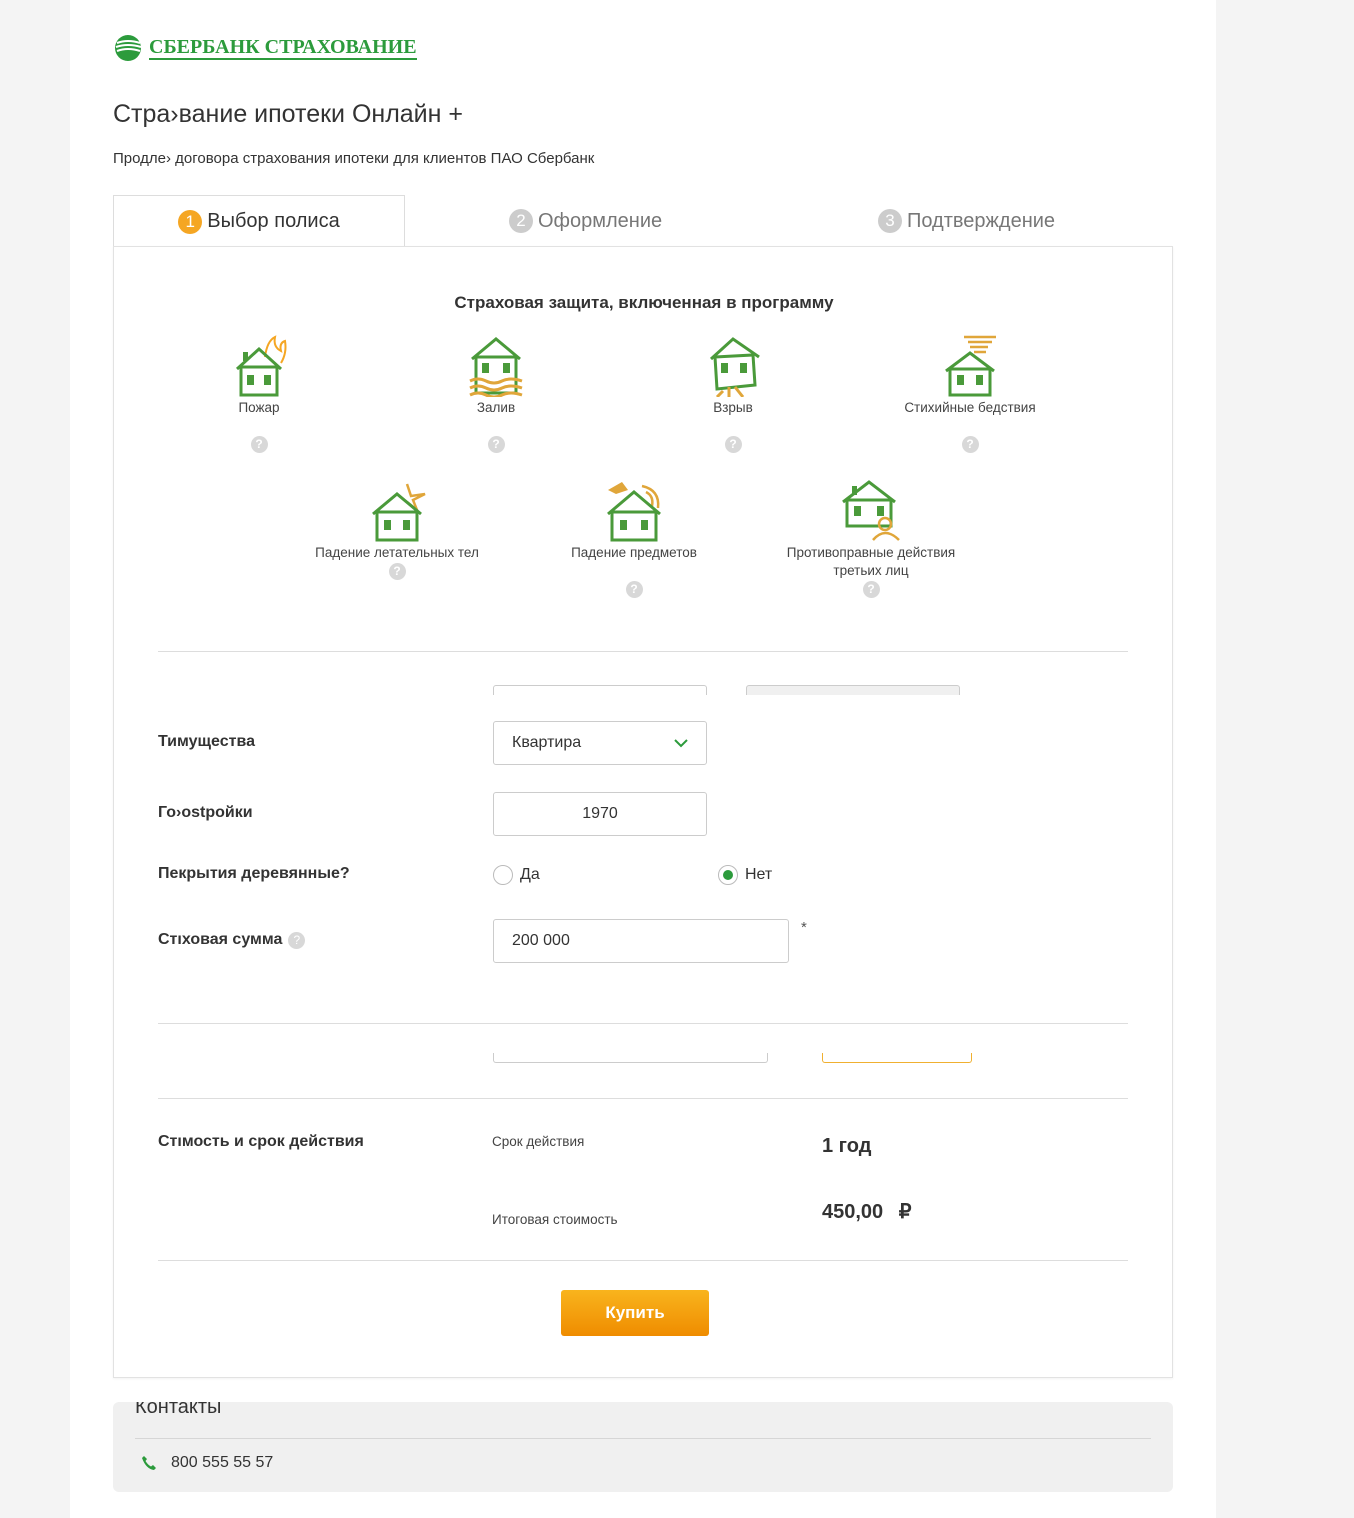 The height and width of the screenshot is (1518, 1354). I want to click on phone-contact: 800 555 55 57, so click(207, 1463).